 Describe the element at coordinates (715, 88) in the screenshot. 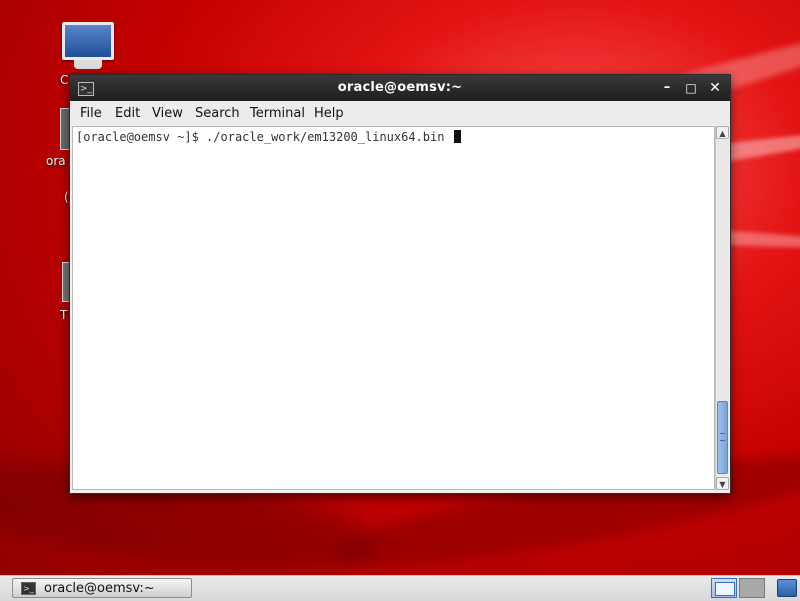

I see `close-button: ✕` at that location.